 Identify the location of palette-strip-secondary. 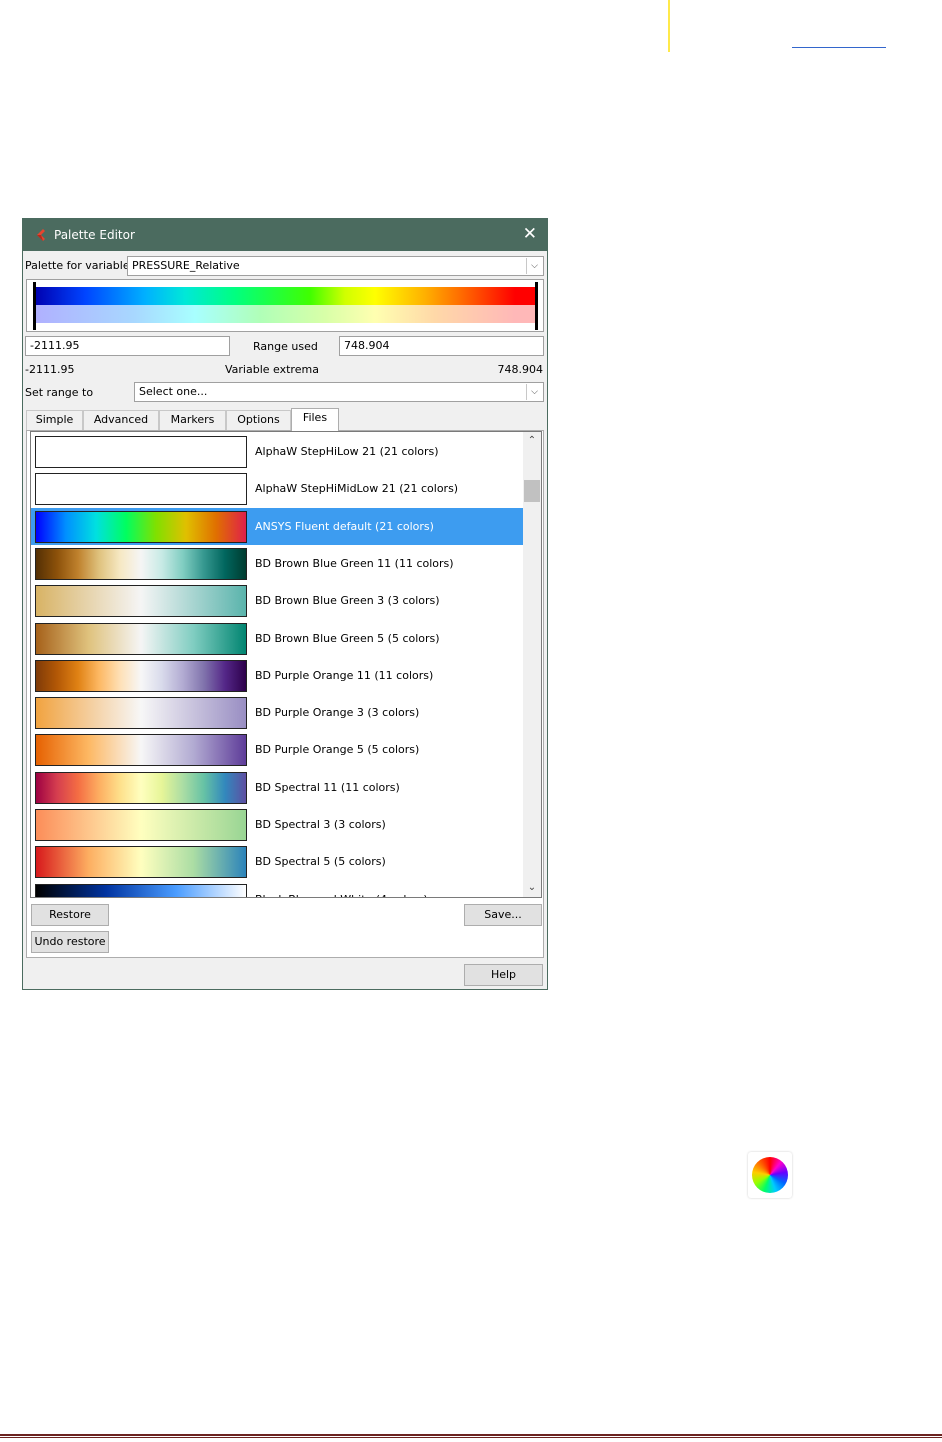
(285, 314).